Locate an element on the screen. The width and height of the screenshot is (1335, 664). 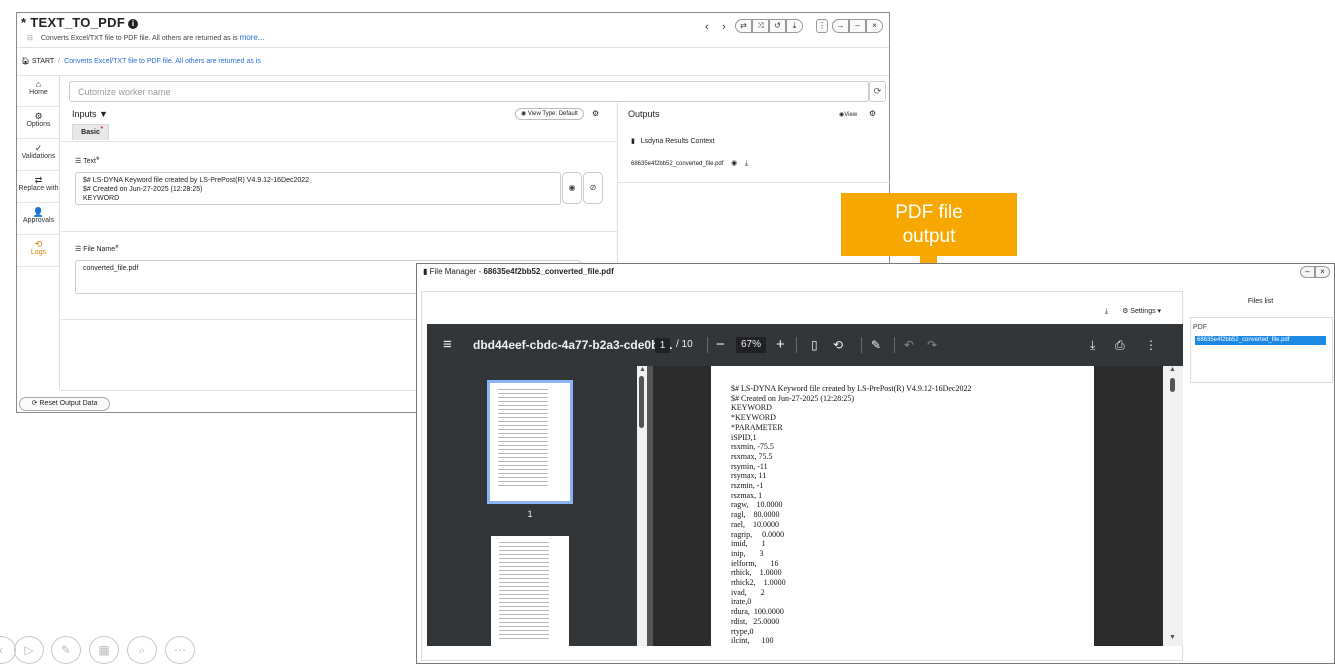
sidebar-item-logs: ⟲ Logs is located at coordinates (38, 251).